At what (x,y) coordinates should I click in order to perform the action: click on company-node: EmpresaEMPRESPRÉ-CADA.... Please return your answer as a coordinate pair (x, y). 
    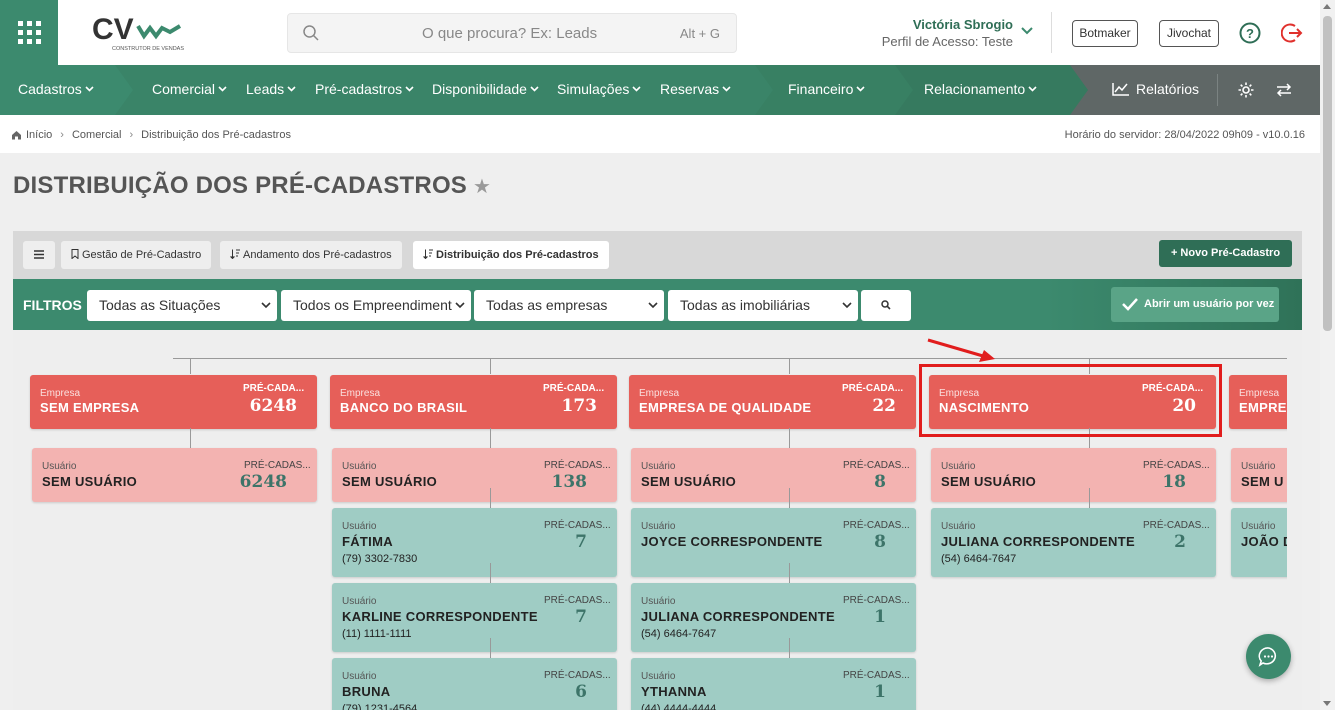
    Looking at the image, I should click on (1258, 402).